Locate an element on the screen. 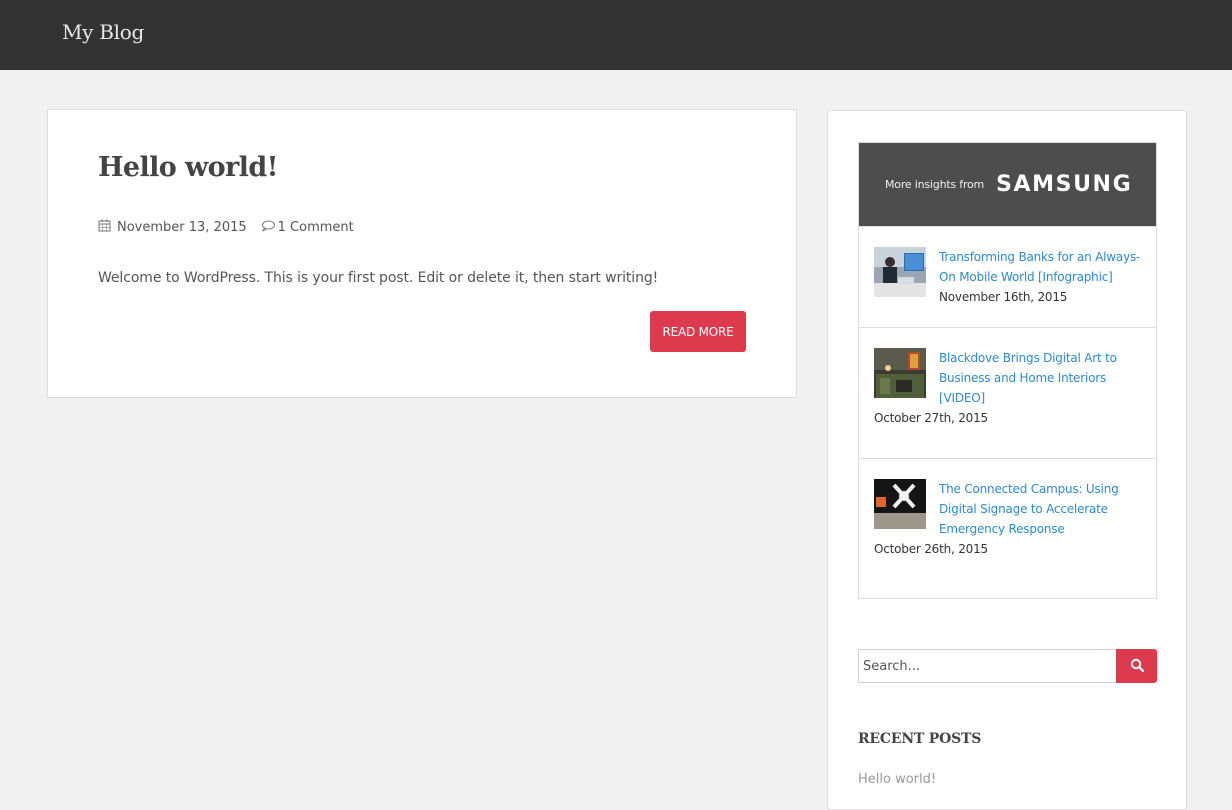 The image size is (1232, 810). post-date: November 13, 2015 is located at coordinates (172, 227).